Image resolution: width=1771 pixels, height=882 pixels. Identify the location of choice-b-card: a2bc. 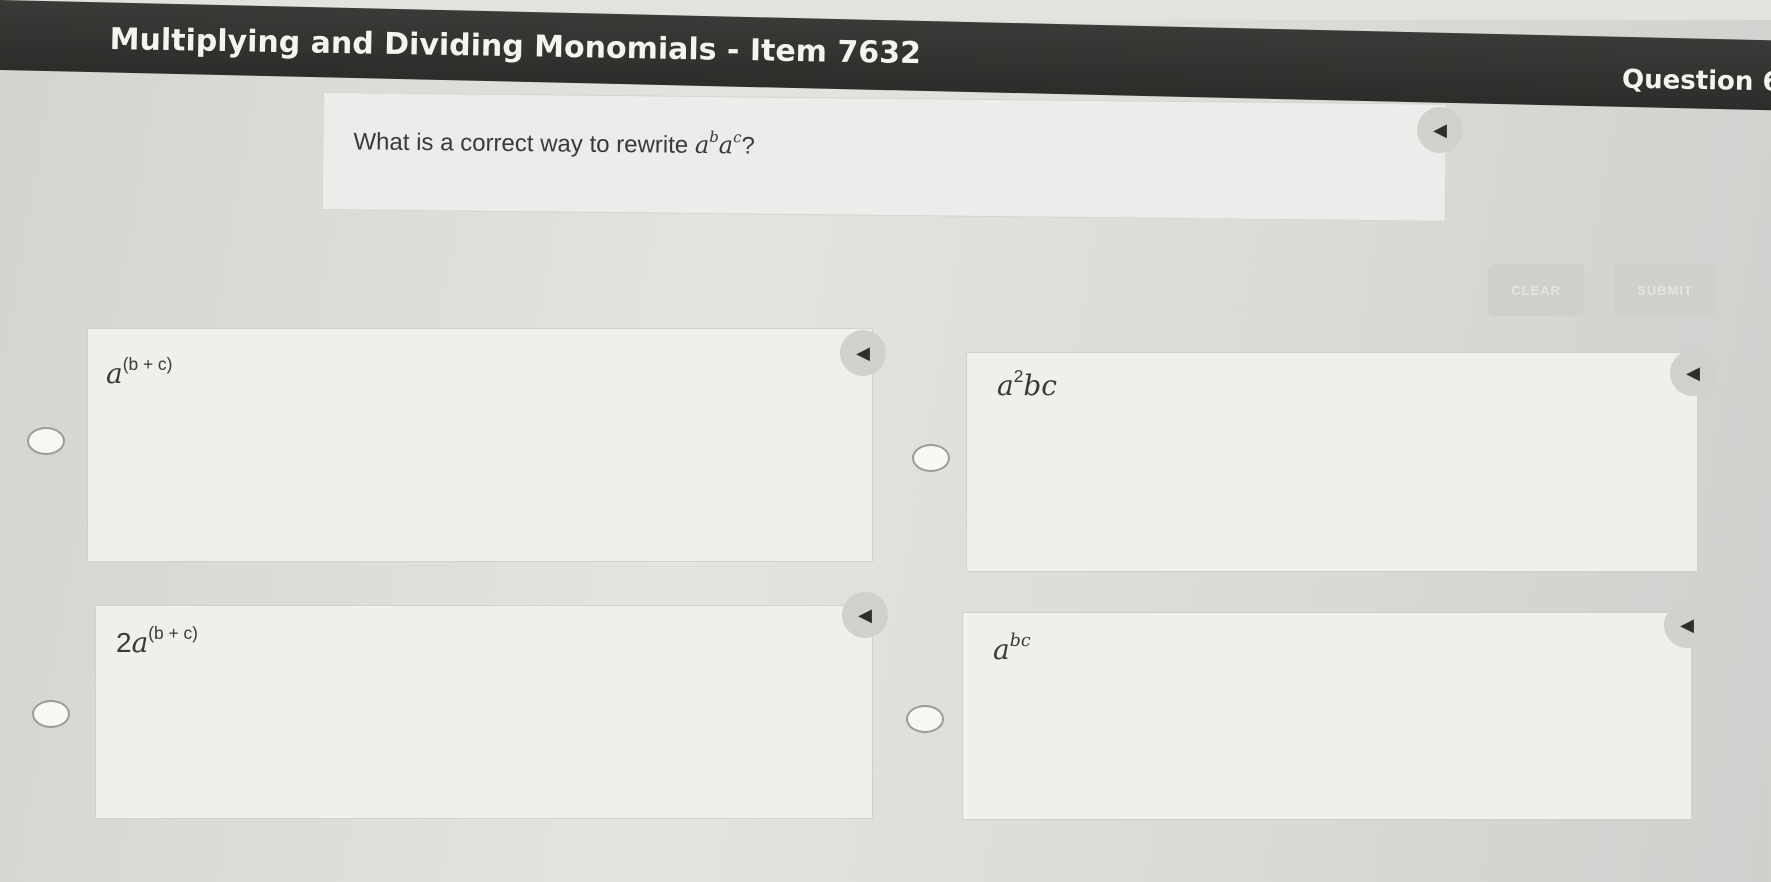
(1332, 462).